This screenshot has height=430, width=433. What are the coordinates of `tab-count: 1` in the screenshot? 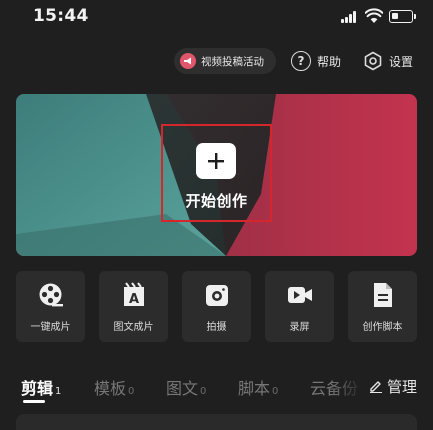 It's located at (58, 391).